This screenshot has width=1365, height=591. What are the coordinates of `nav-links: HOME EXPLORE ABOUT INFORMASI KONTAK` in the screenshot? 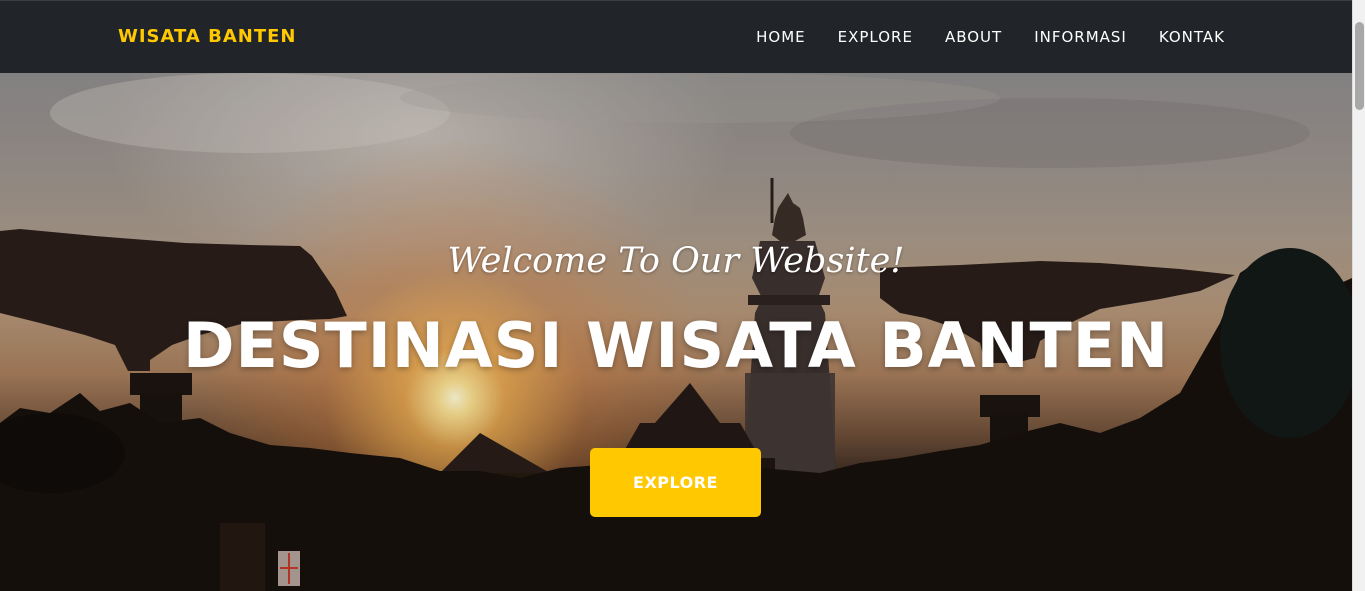 It's located at (990, 37).